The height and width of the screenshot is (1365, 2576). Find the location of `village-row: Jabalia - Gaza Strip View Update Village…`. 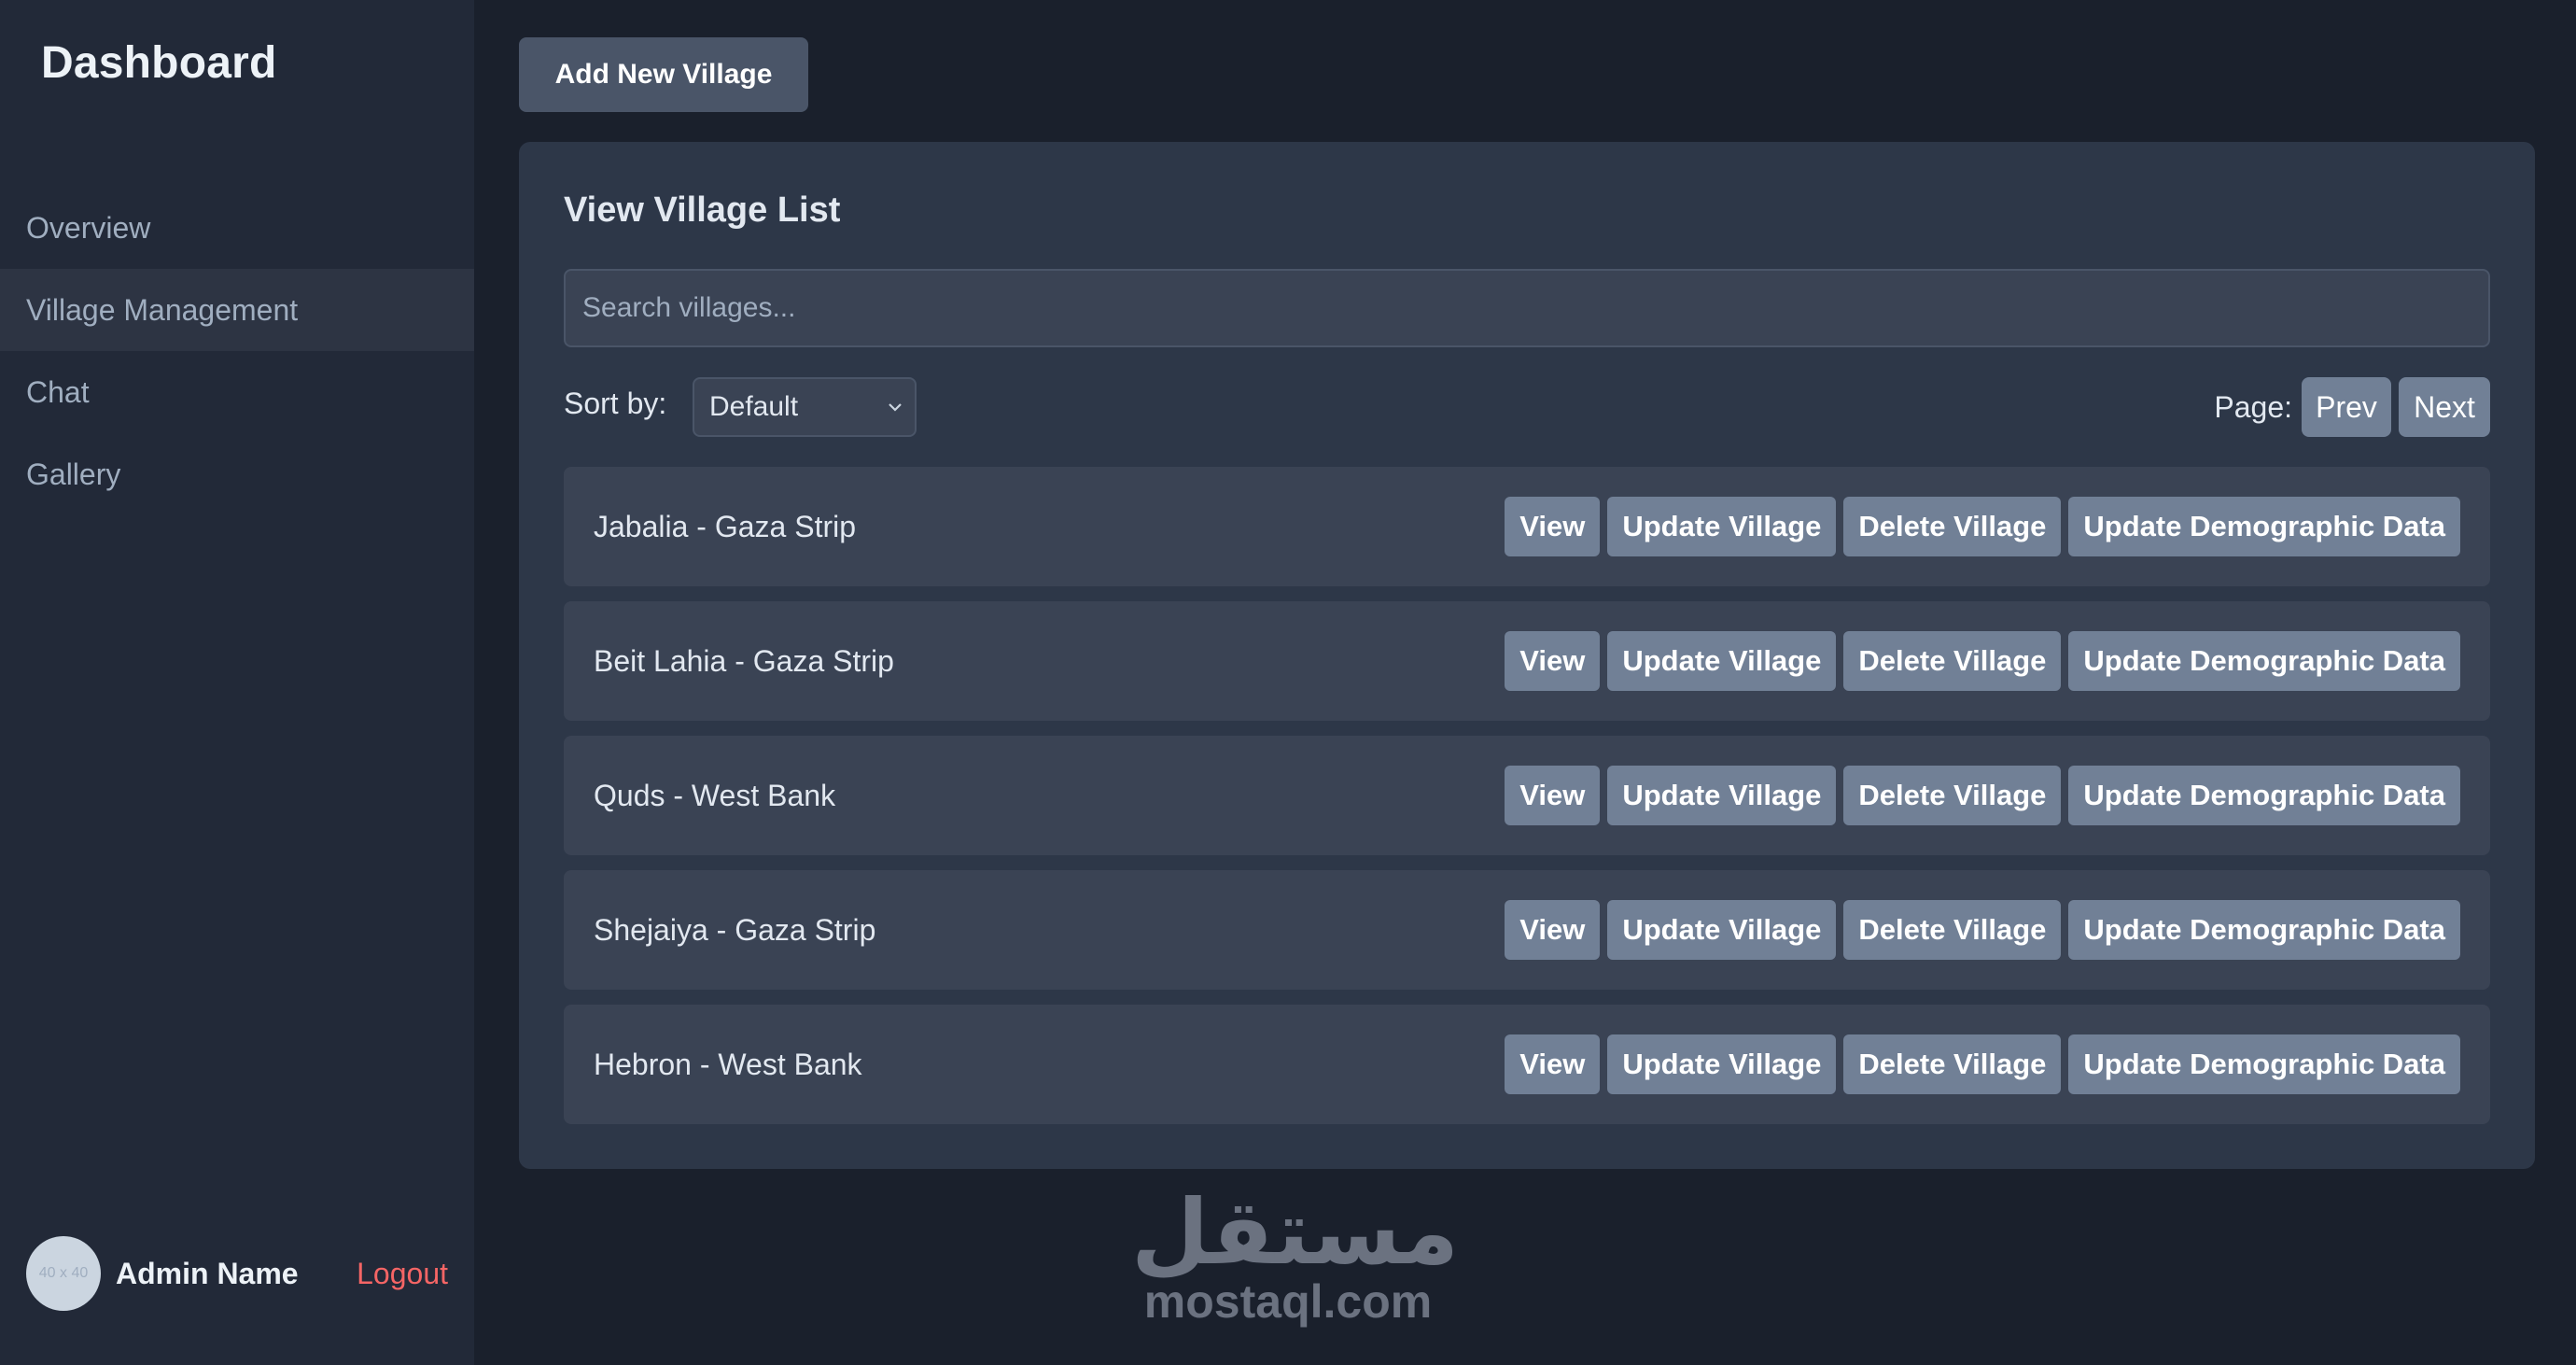

village-row: Jabalia - Gaza Strip View Update Village… is located at coordinates (1527, 526).